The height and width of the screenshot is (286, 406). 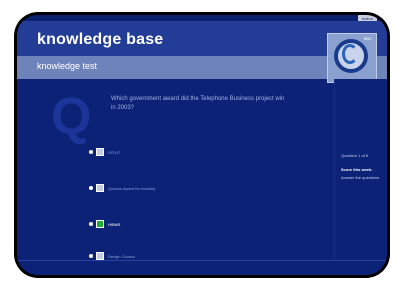 What do you see at coordinates (202, 267) in the screenshot?
I see `bottom-bar` at bounding box center [202, 267].